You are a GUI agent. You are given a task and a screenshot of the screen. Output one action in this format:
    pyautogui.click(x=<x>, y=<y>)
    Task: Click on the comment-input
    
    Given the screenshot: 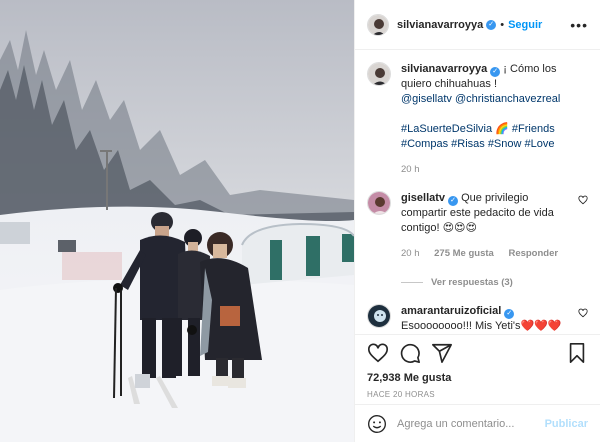 What is the action you would take?
    pyautogui.click(x=471, y=423)
    